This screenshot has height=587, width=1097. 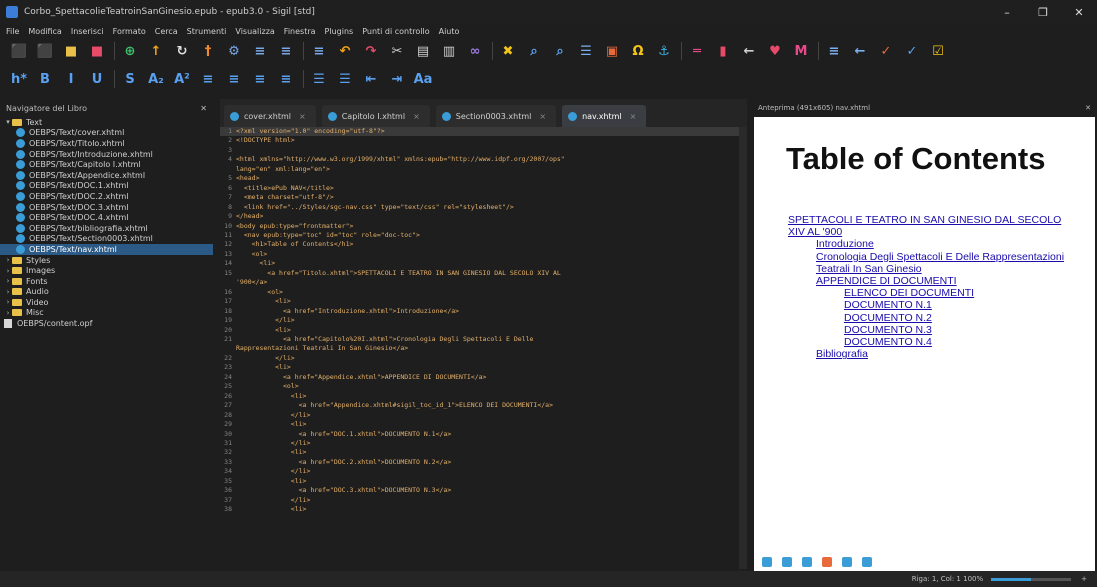 What do you see at coordinates (926, 330) in the screenshot?
I see `toc-link: DOCUMENTO N.3` at bounding box center [926, 330].